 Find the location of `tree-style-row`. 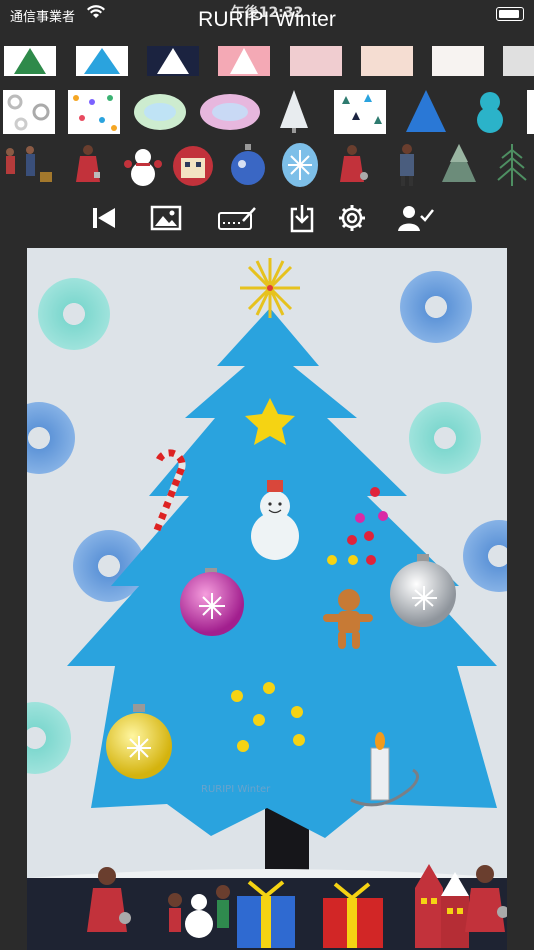

tree-style-row is located at coordinates (267, 61).